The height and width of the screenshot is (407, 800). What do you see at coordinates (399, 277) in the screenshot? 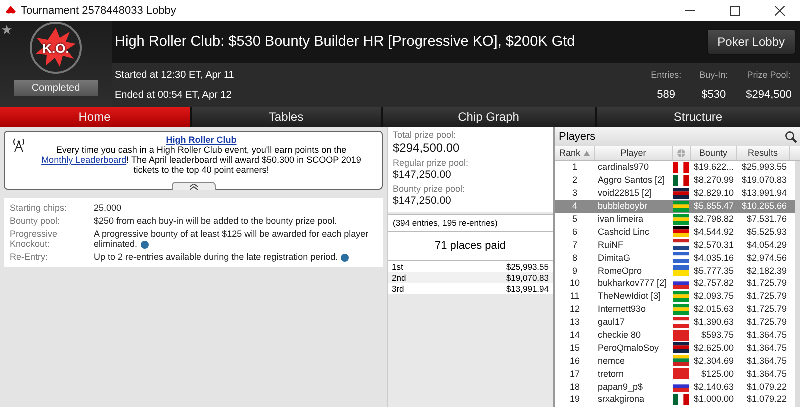
I see `payout-place: 2nd` at bounding box center [399, 277].